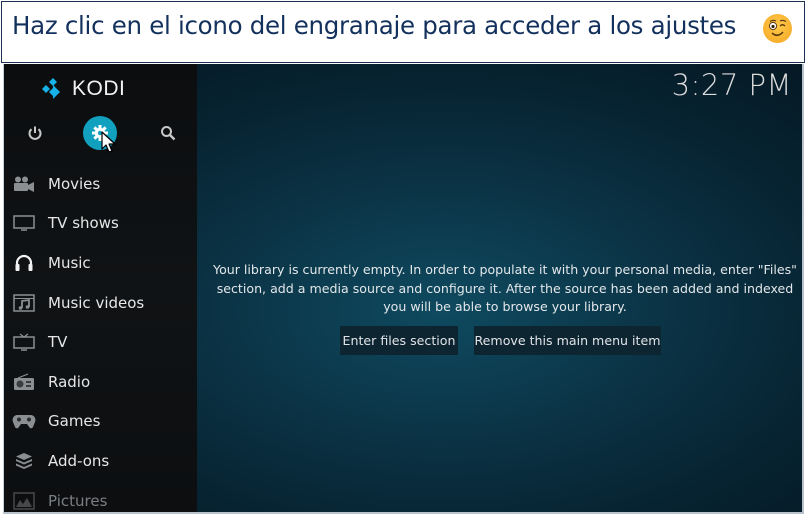 Image resolution: width=806 pixels, height=517 pixels. Describe the element at coordinates (24, 461) in the screenshot. I see `addons-box-icon` at that location.